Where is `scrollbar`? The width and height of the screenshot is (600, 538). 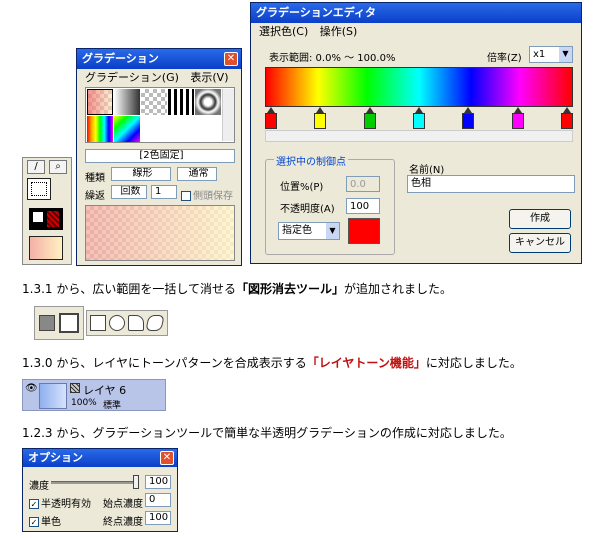 scrollbar is located at coordinates (228, 115).